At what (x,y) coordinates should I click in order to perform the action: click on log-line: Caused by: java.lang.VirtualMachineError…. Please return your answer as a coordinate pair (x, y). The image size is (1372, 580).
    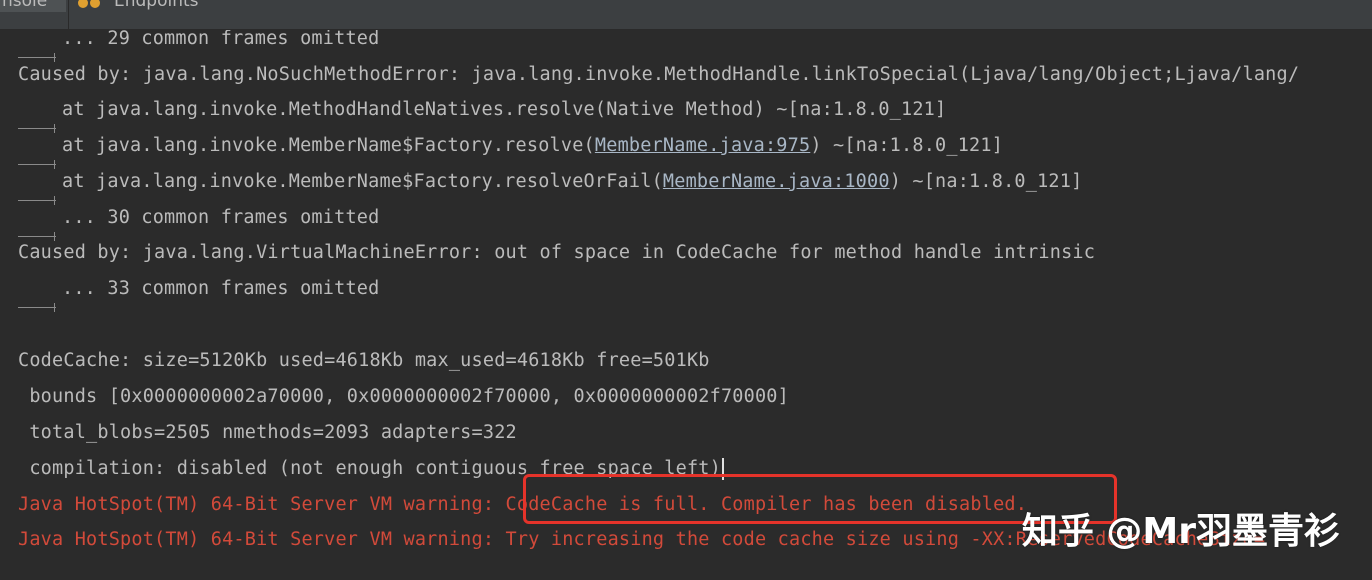
    Looking at the image, I should click on (557, 252).